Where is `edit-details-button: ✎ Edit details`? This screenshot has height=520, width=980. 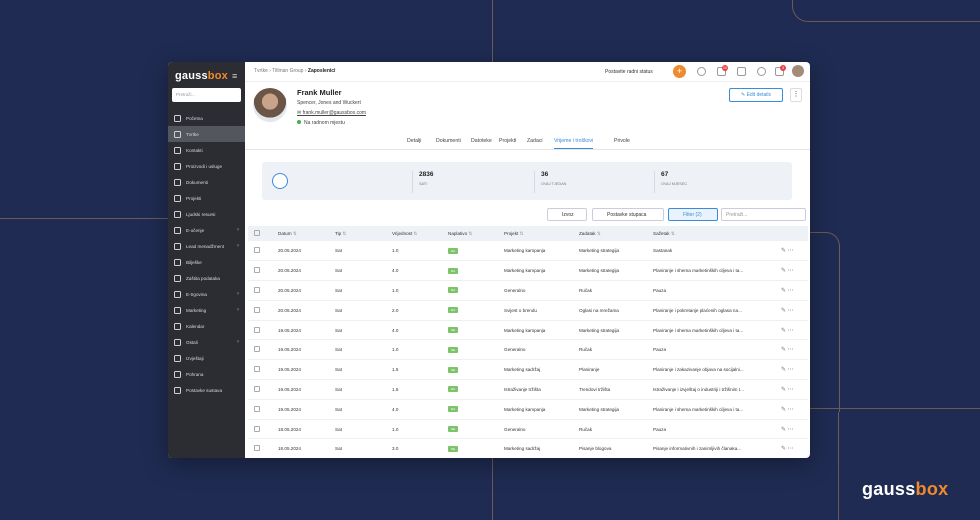 edit-details-button: ✎ Edit details is located at coordinates (756, 95).